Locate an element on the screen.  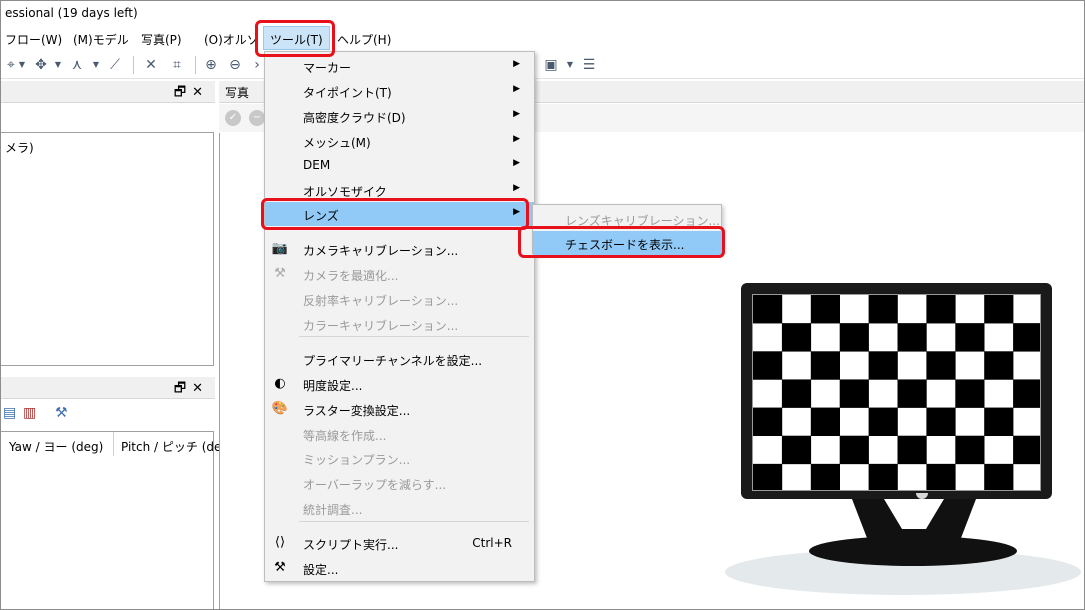
column-header-yaw: Yaw / ヨー (deg) is located at coordinates (56, 446).